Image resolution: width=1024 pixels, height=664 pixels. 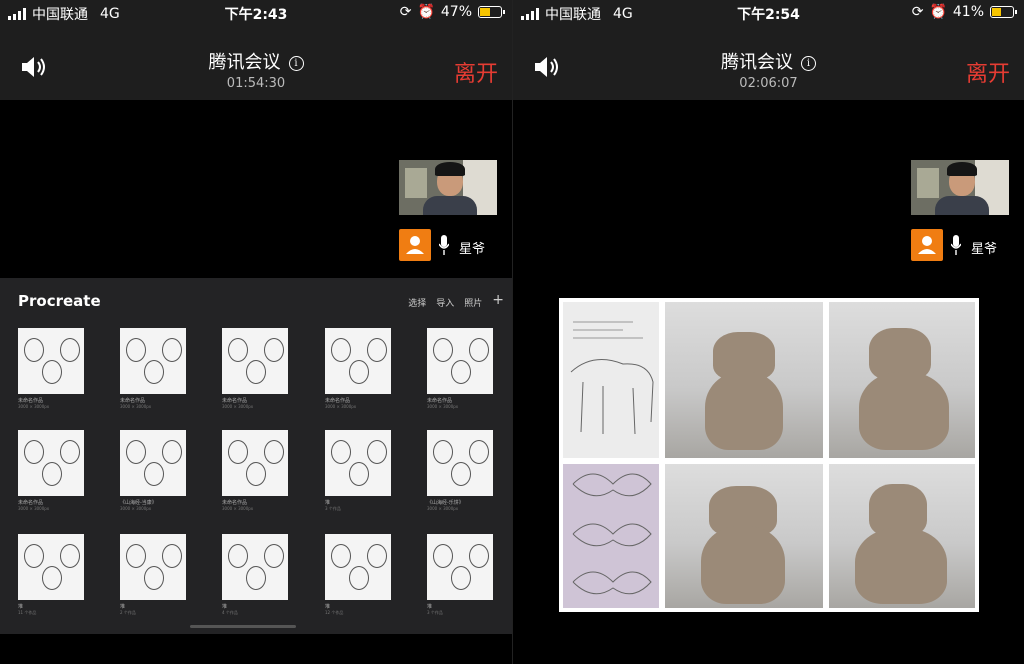 I want to click on artwork-item: 堆 11 个作品, so click(x=51, y=575).